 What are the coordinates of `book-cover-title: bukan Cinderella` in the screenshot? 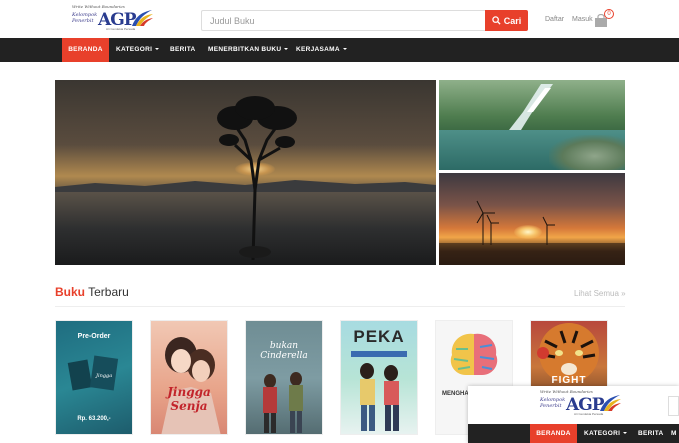 It's located at (284, 351).